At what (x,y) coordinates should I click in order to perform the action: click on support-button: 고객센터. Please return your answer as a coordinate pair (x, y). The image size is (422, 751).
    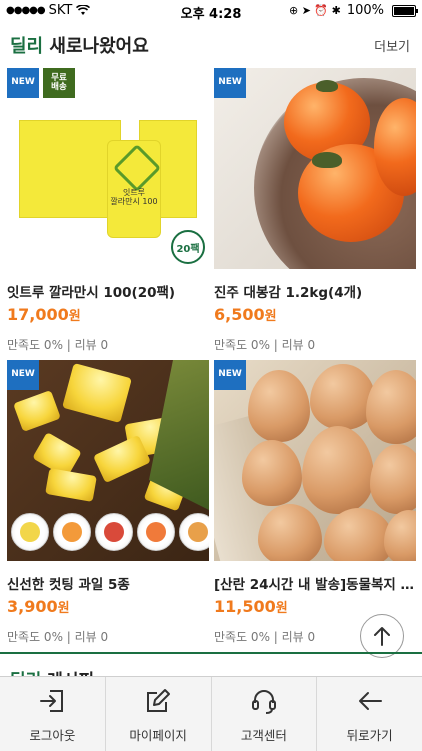
    Looking at the image, I should click on (265, 714).